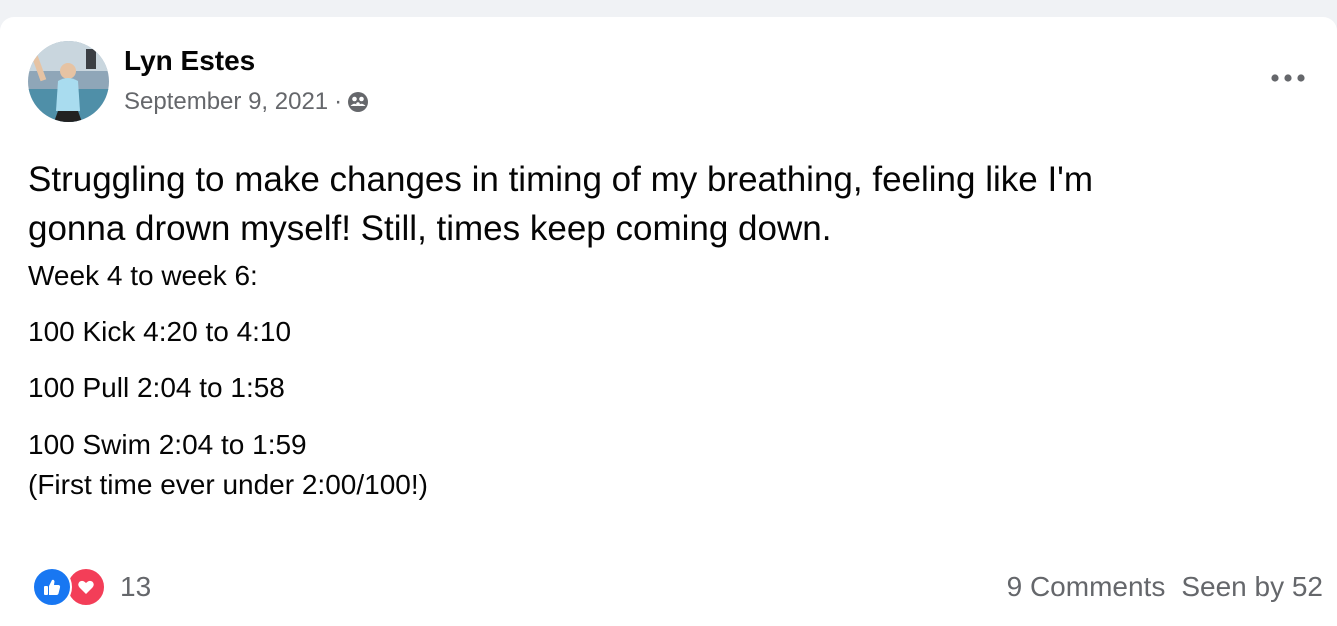  What do you see at coordinates (189, 61) in the screenshot?
I see `author-name: Lyn Estes` at bounding box center [189, 61].